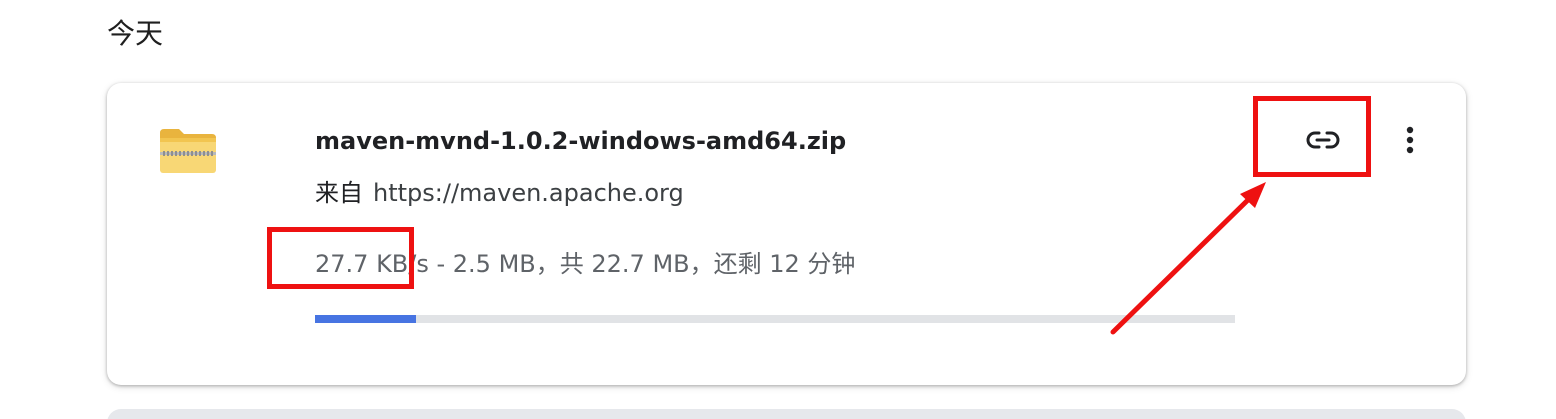  I want to click on download-progress-bar, so click(775, 319).